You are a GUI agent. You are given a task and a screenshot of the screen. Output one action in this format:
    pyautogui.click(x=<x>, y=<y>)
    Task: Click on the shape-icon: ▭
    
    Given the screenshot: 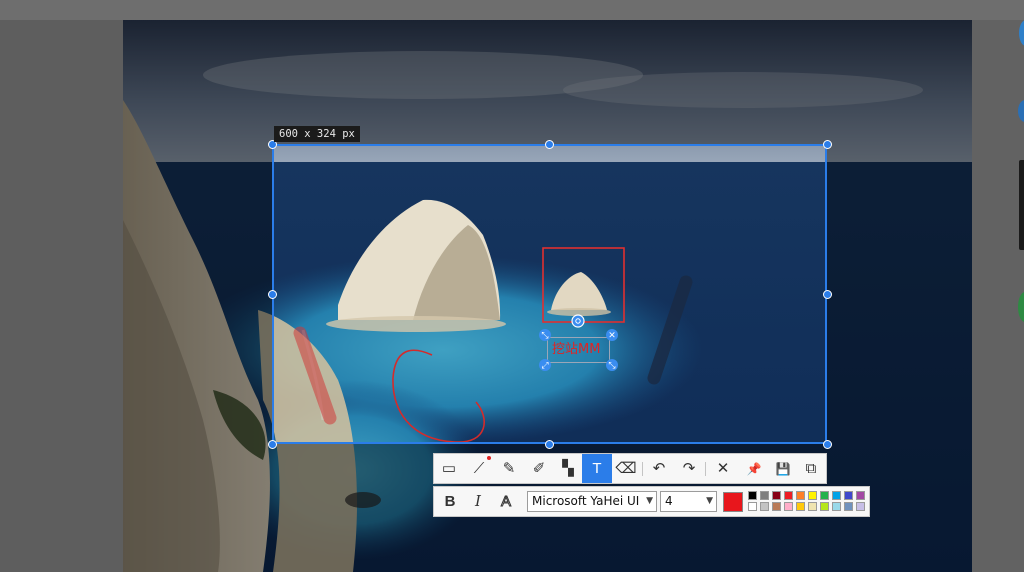 What is the action you would take?
    pyautogui.click(x=449, y=468)
    